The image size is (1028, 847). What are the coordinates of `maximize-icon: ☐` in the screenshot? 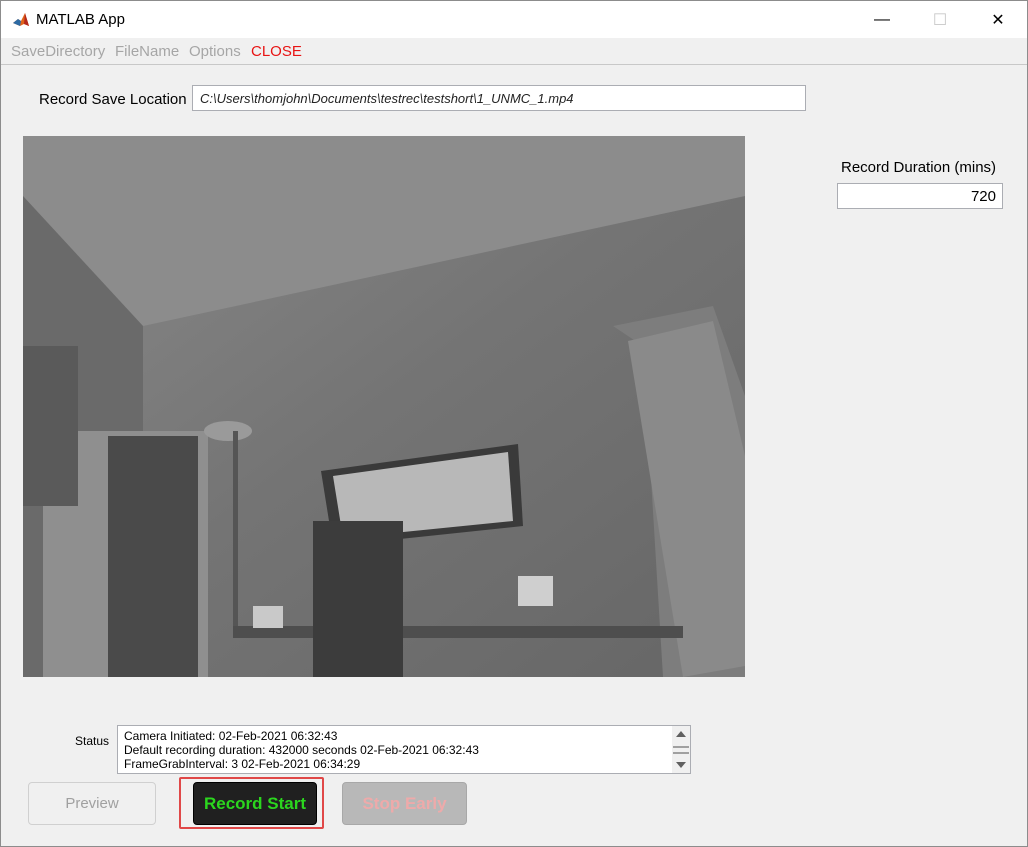 It's located at (940, 20).